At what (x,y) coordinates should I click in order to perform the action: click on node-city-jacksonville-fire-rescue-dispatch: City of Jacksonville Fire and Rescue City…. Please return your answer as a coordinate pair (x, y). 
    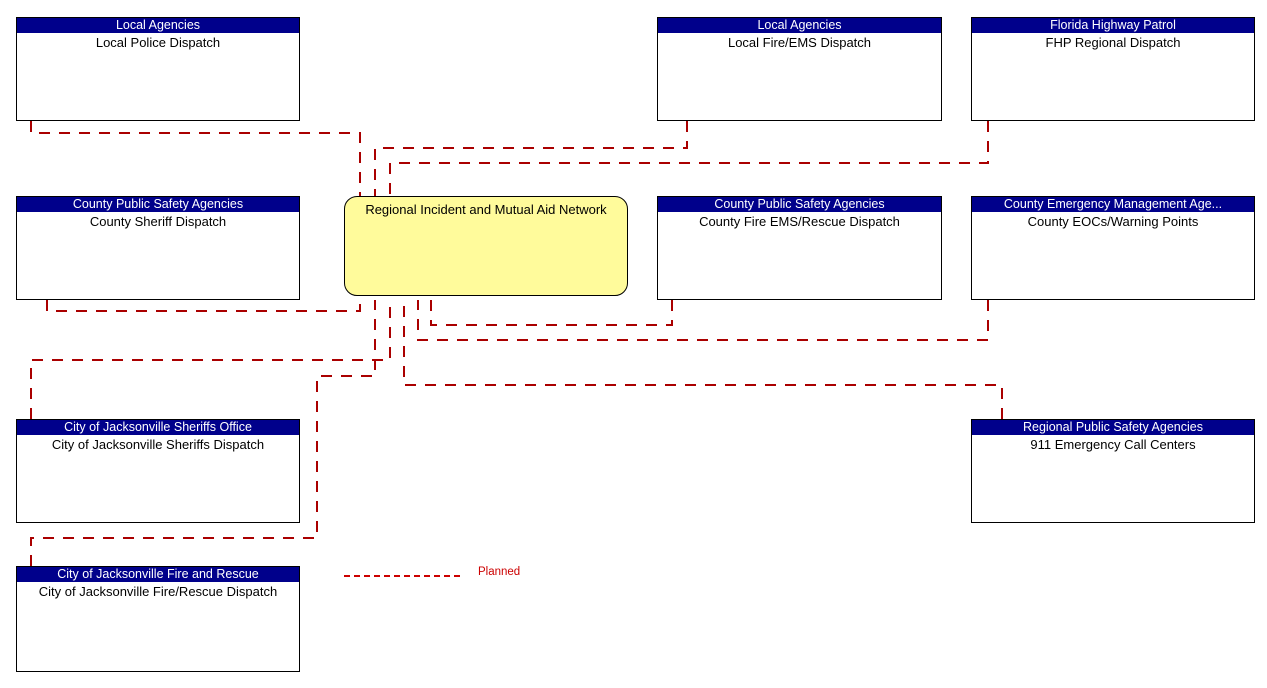
    Looking at the image, I should click on (158, 619).